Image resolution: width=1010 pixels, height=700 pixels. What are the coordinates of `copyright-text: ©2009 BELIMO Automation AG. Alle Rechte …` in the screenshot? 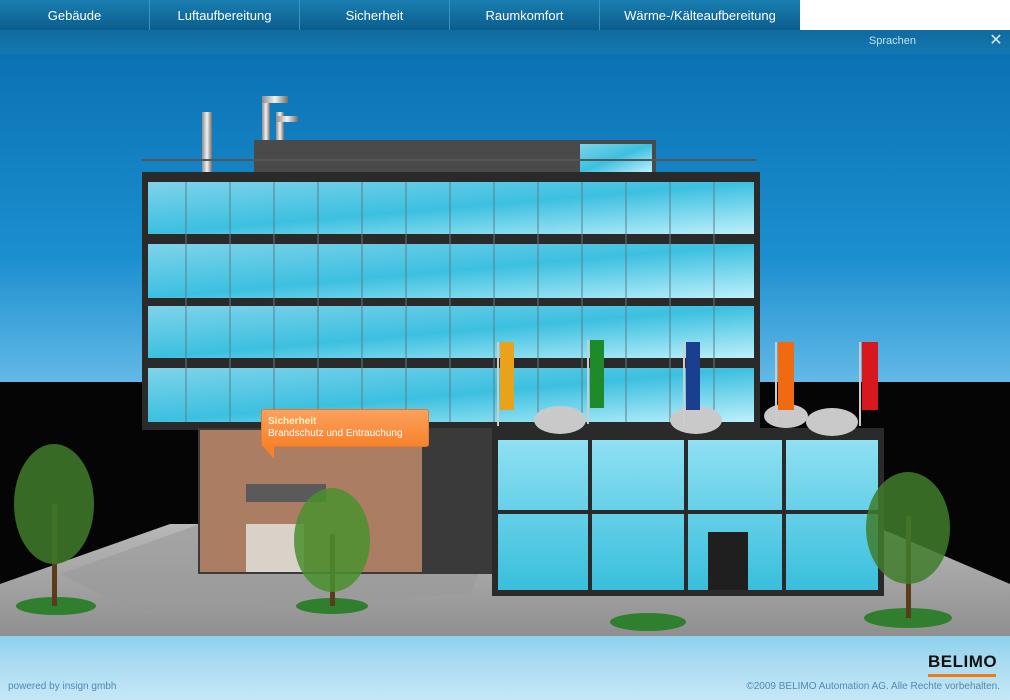 It's located at (873, 686).